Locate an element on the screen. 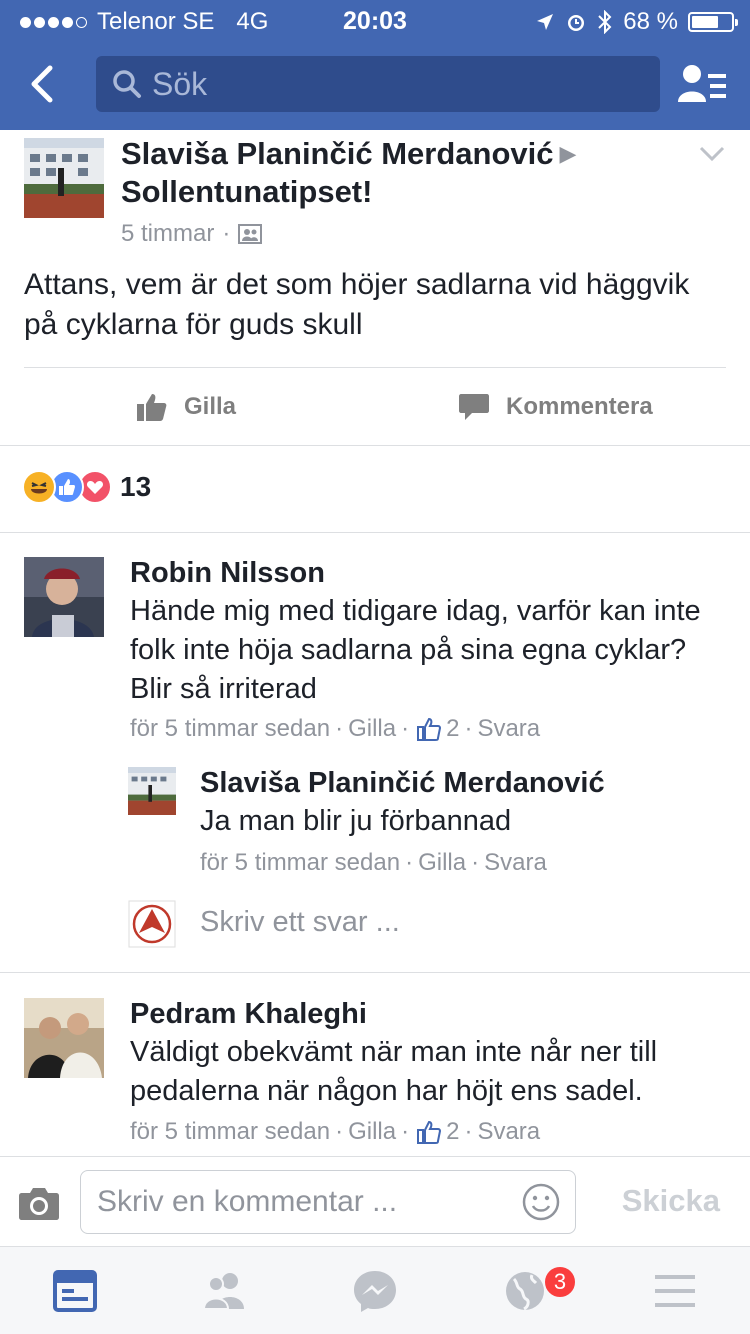  status-indicators: 68 % is located at coordinates (636, 22).